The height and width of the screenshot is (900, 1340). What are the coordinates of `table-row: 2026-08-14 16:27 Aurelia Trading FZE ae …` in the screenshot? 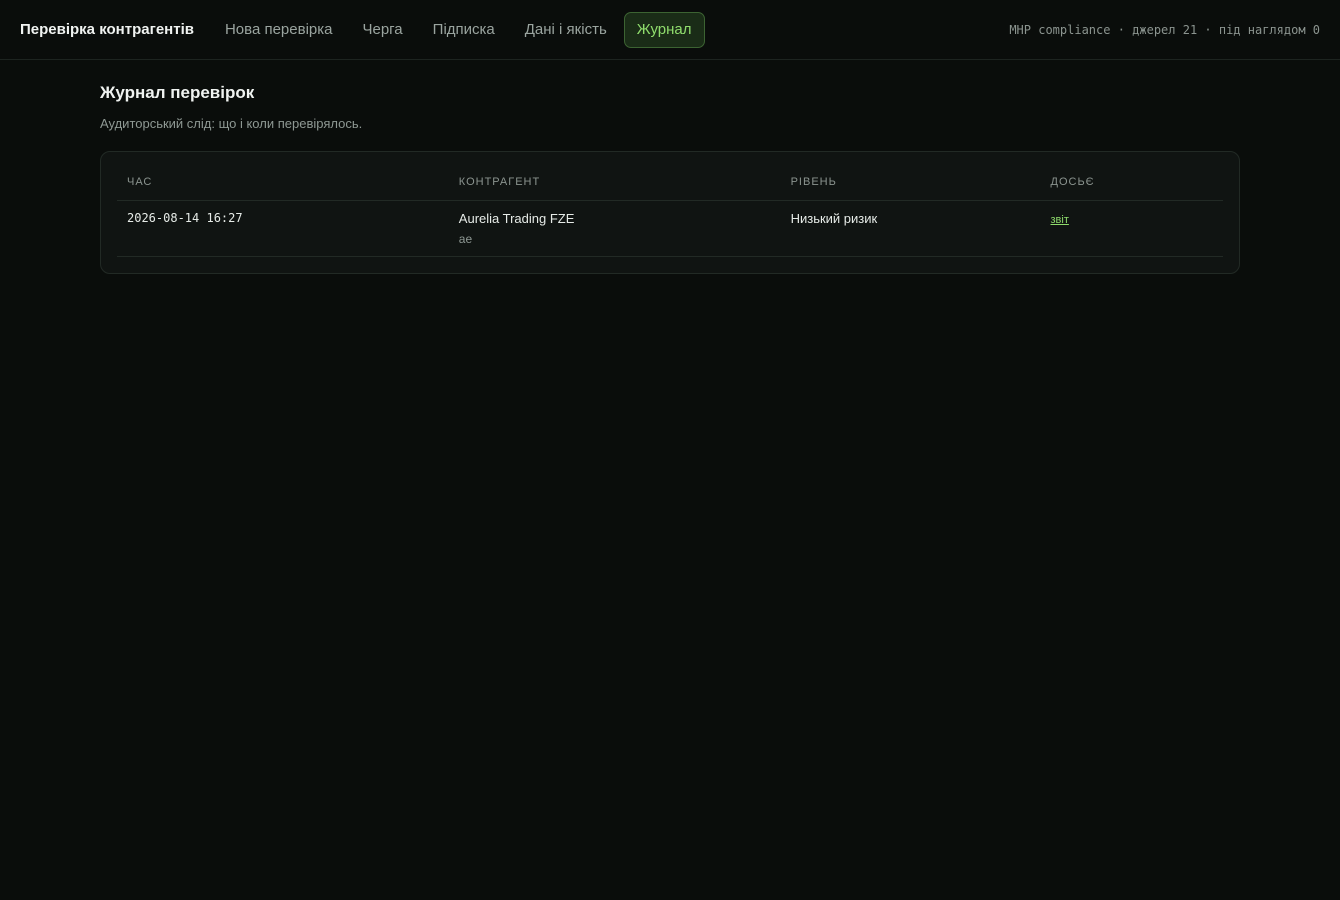 It's located at (670, 228).